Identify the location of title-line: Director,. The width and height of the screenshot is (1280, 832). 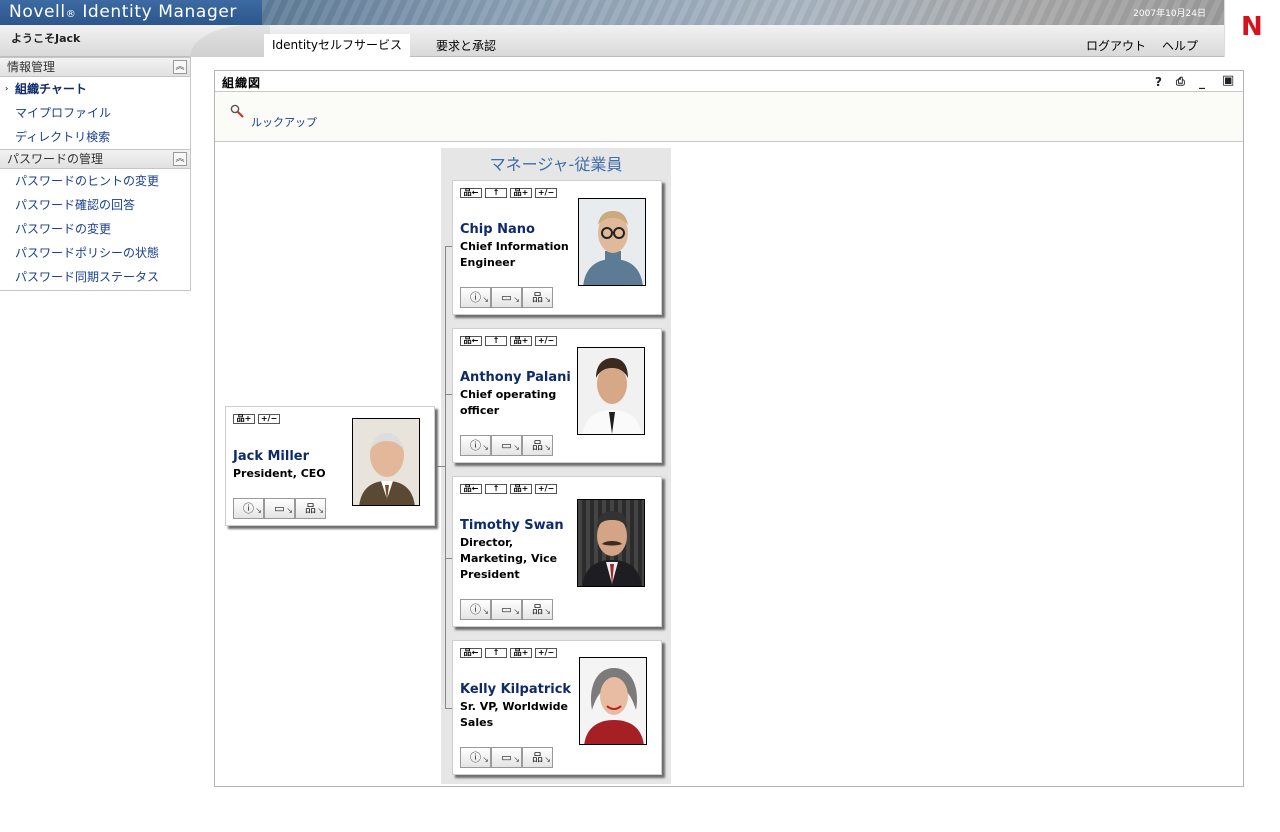
(487, 542).